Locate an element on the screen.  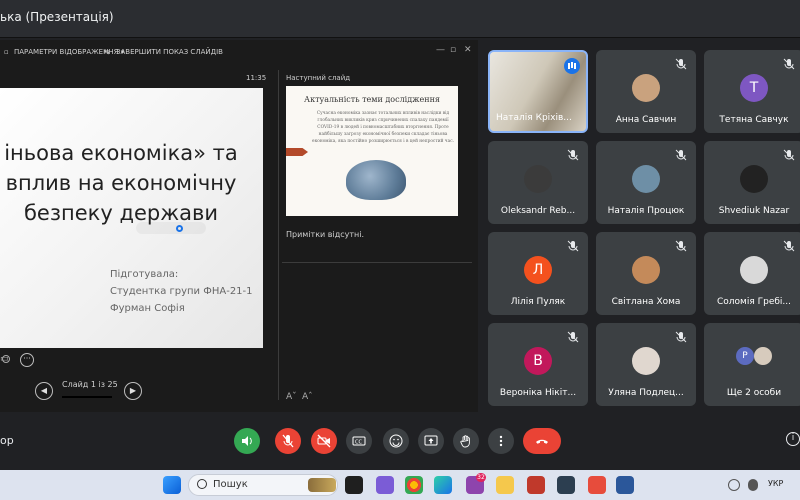
title-bar: ька (Презентація) is located at coordinates (400, 19).